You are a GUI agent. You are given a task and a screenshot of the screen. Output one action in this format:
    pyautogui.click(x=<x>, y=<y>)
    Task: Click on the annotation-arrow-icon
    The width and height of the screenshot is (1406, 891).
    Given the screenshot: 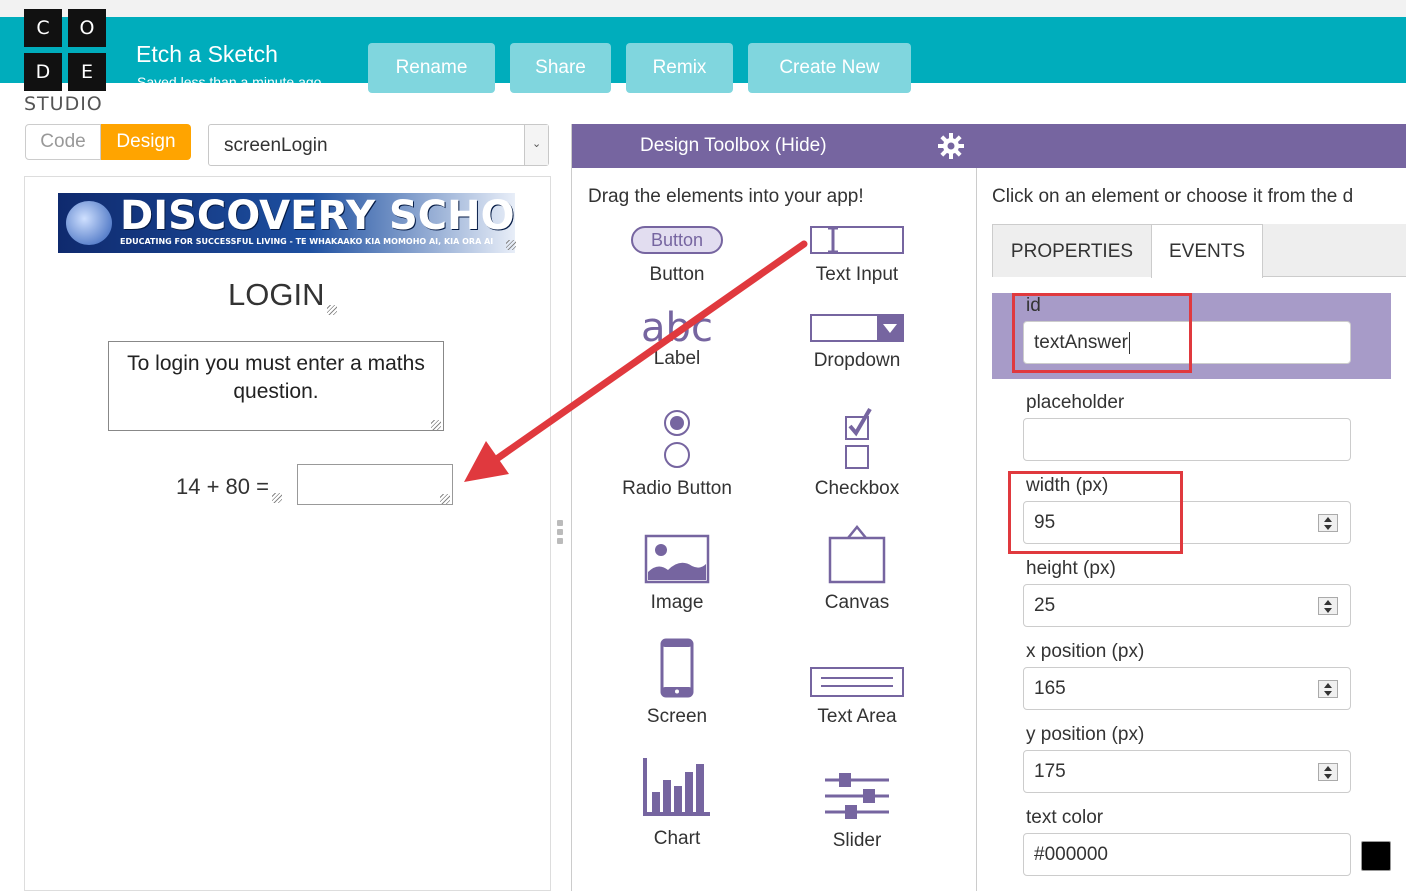 What is the action you would take?
    pyautogui.click(x=636, y=361)
    